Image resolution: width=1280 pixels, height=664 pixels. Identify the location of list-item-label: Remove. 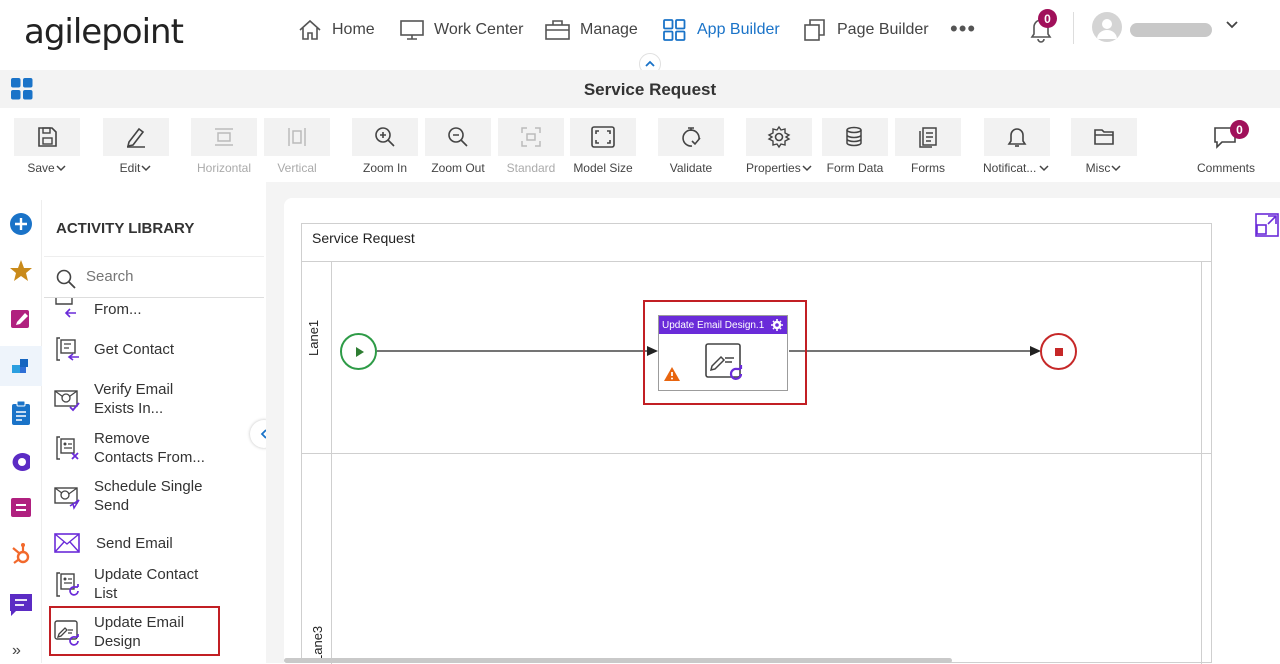
(122, 438).